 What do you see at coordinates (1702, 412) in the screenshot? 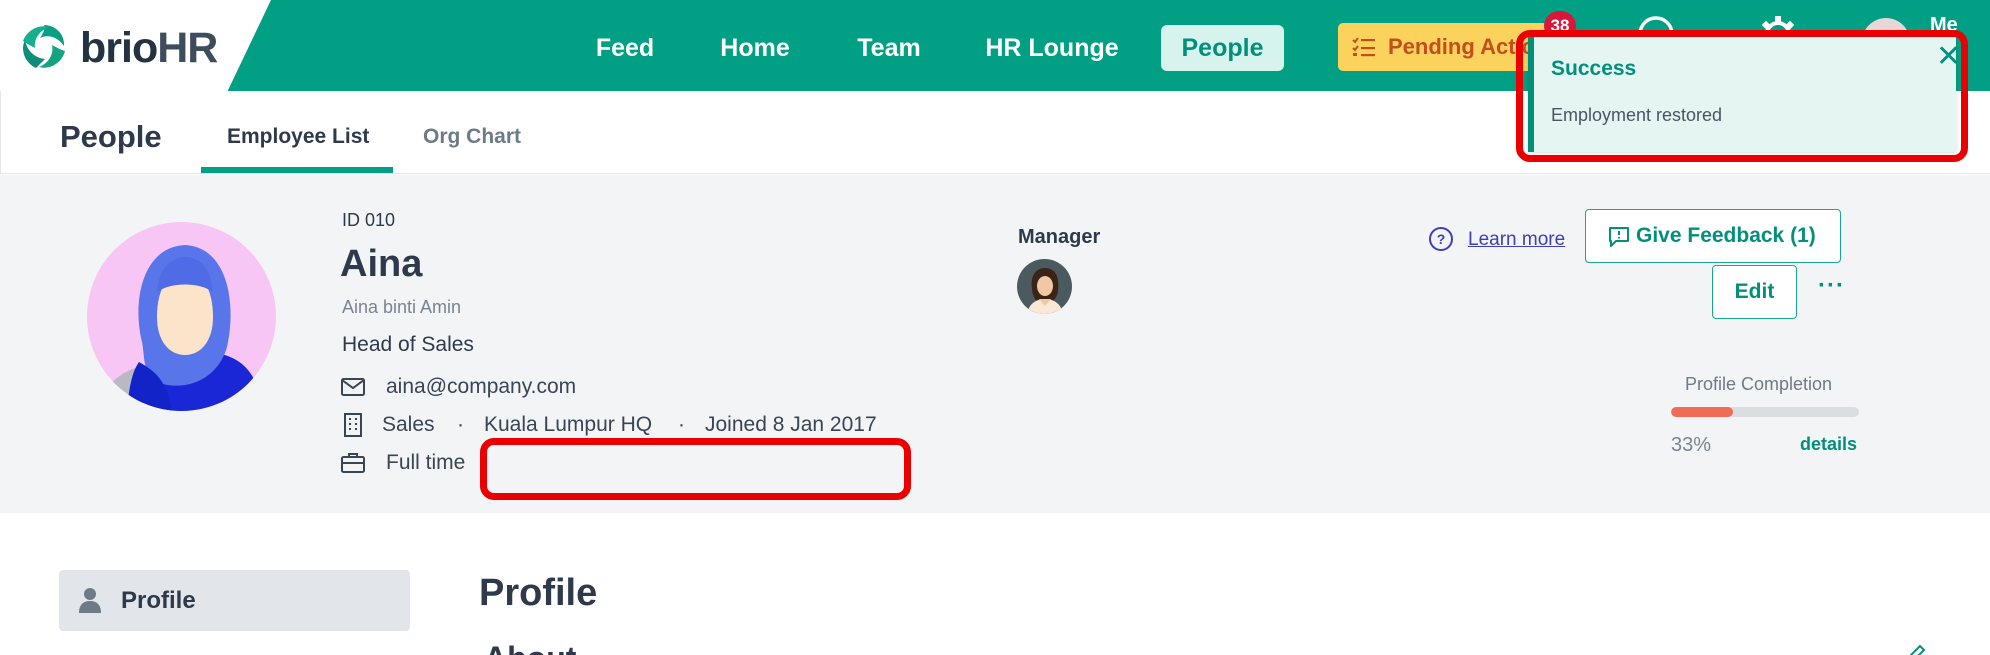
I see `profile-completion-fill` at bounding box center [1702, 412].